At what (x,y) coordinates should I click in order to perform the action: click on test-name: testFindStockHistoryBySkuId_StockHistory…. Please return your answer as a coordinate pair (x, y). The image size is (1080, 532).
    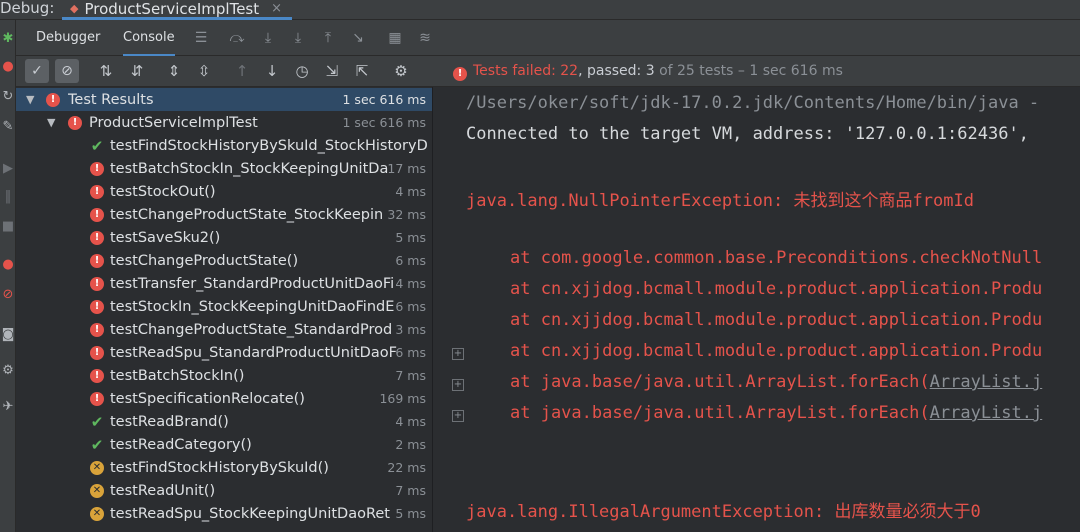
    Looking at the image, I should click on (269, 145).